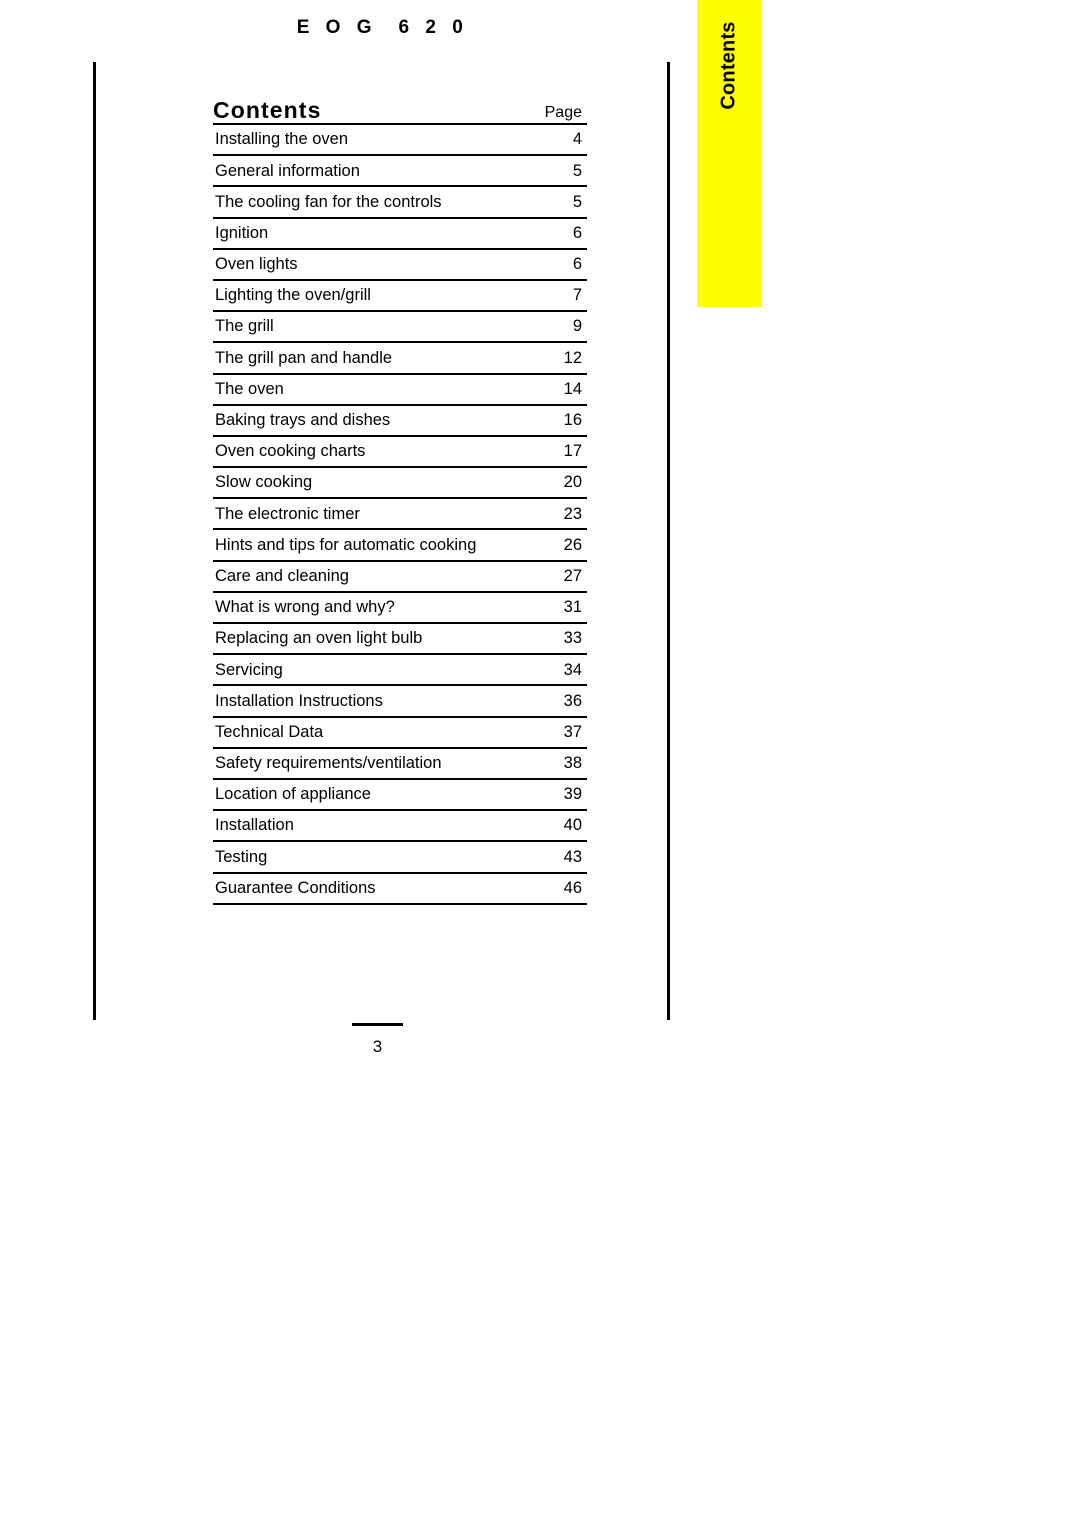  What do you see at coordinates (572, 513) in the screenshot?
I see `toc-row-page: 23` at bounding box center [572, 513].